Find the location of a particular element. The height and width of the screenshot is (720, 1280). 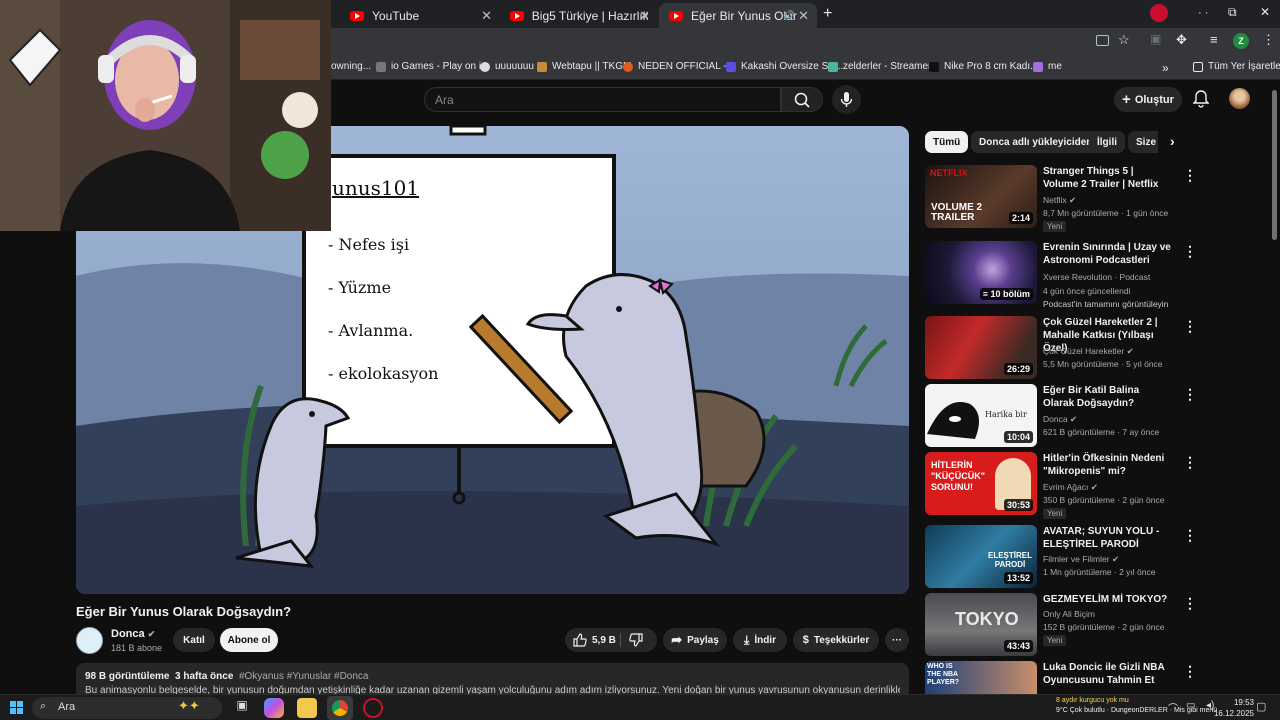

video-thumbnail: TOKYO 43:43 is located at coordinates (981, 624).